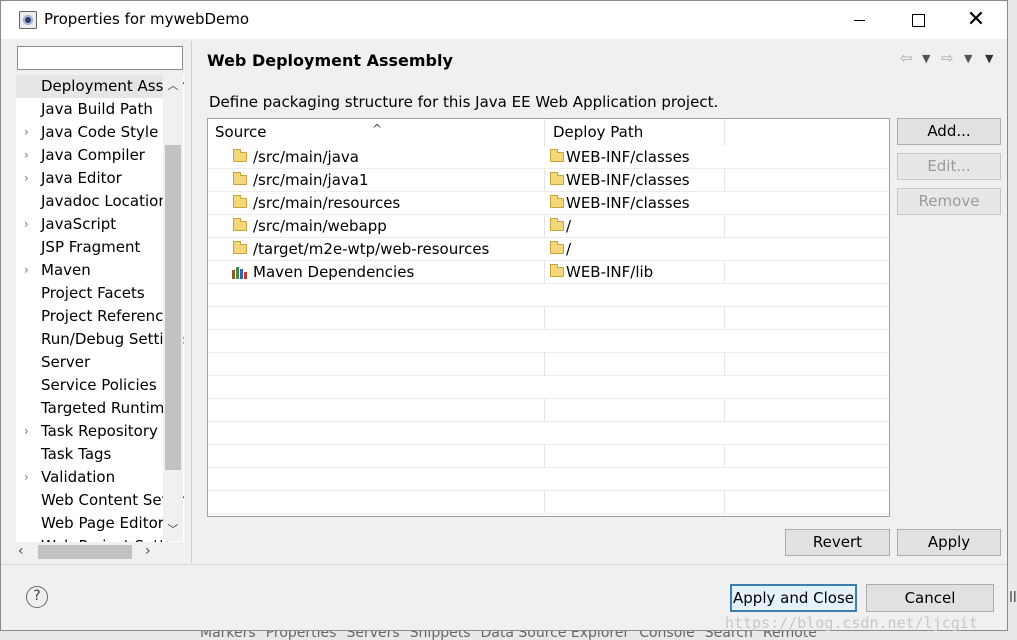 The width and height of the screenshot is (1017, 640). I want to click on source-cell: /src/main/webapp, so click(320, 226).